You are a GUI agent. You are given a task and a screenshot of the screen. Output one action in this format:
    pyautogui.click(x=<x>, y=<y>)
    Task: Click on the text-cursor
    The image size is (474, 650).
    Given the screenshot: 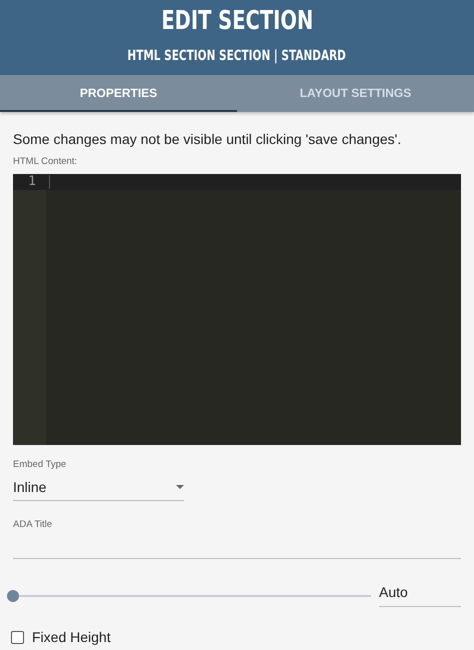 What is the action you would take?
    pyautogui.click(x=49, y=182)
    